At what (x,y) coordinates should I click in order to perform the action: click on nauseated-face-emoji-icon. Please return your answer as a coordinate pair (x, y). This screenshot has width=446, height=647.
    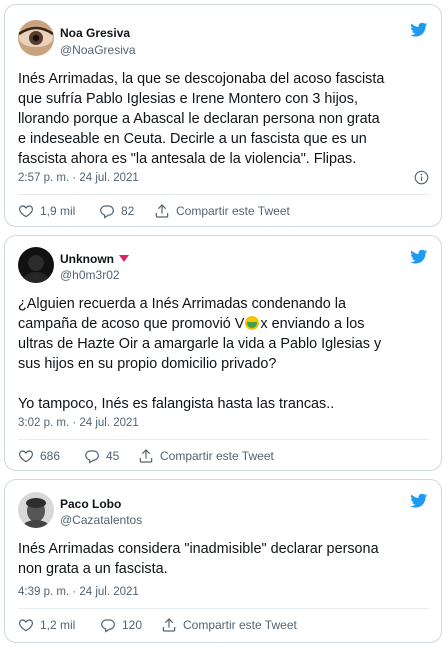
    Looking at the image, I should click on (252, 323).